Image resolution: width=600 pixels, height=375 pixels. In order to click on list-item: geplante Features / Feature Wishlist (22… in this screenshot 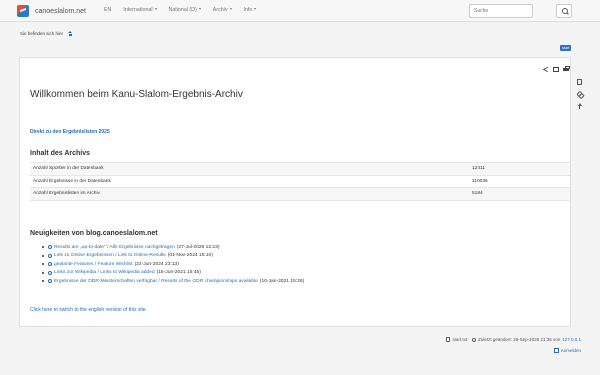, I will do `click(176, 264)`.